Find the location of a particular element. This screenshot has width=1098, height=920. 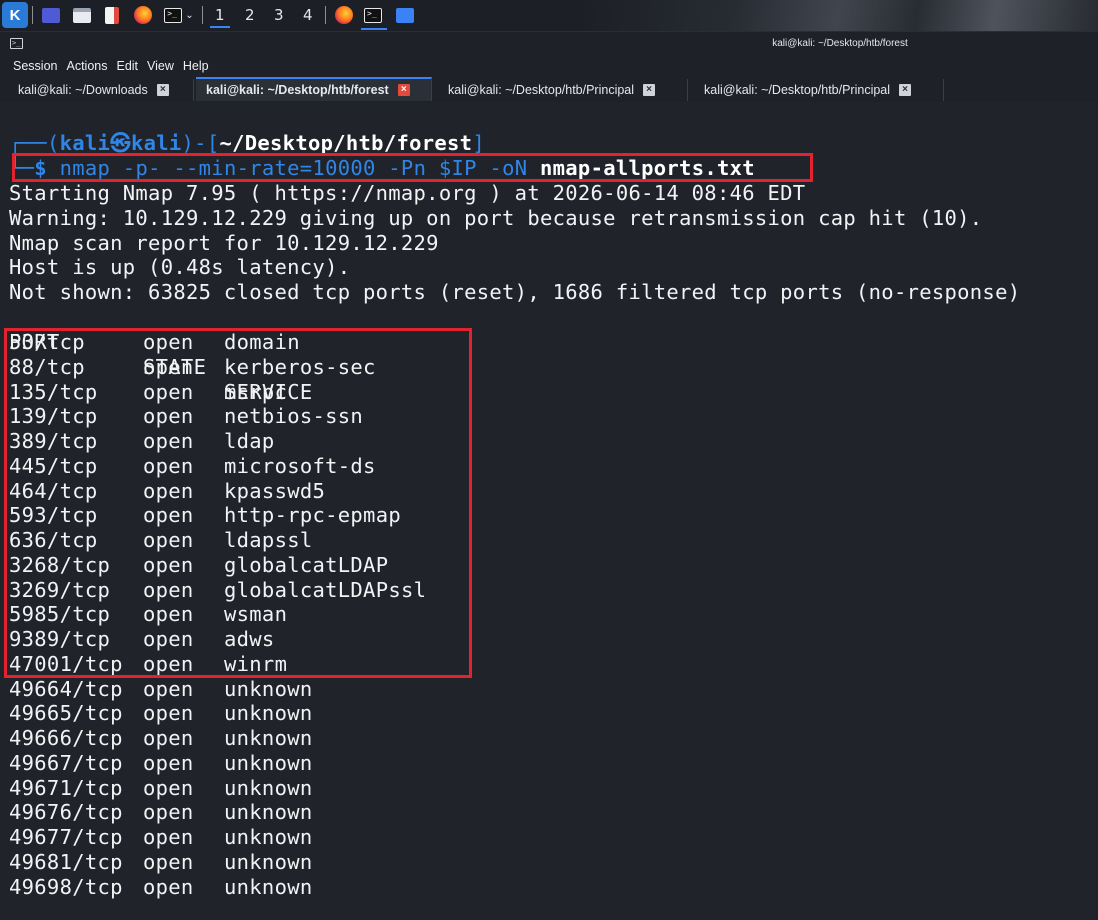

port-number: 49681/tcp is located at coordinates (66, 861).